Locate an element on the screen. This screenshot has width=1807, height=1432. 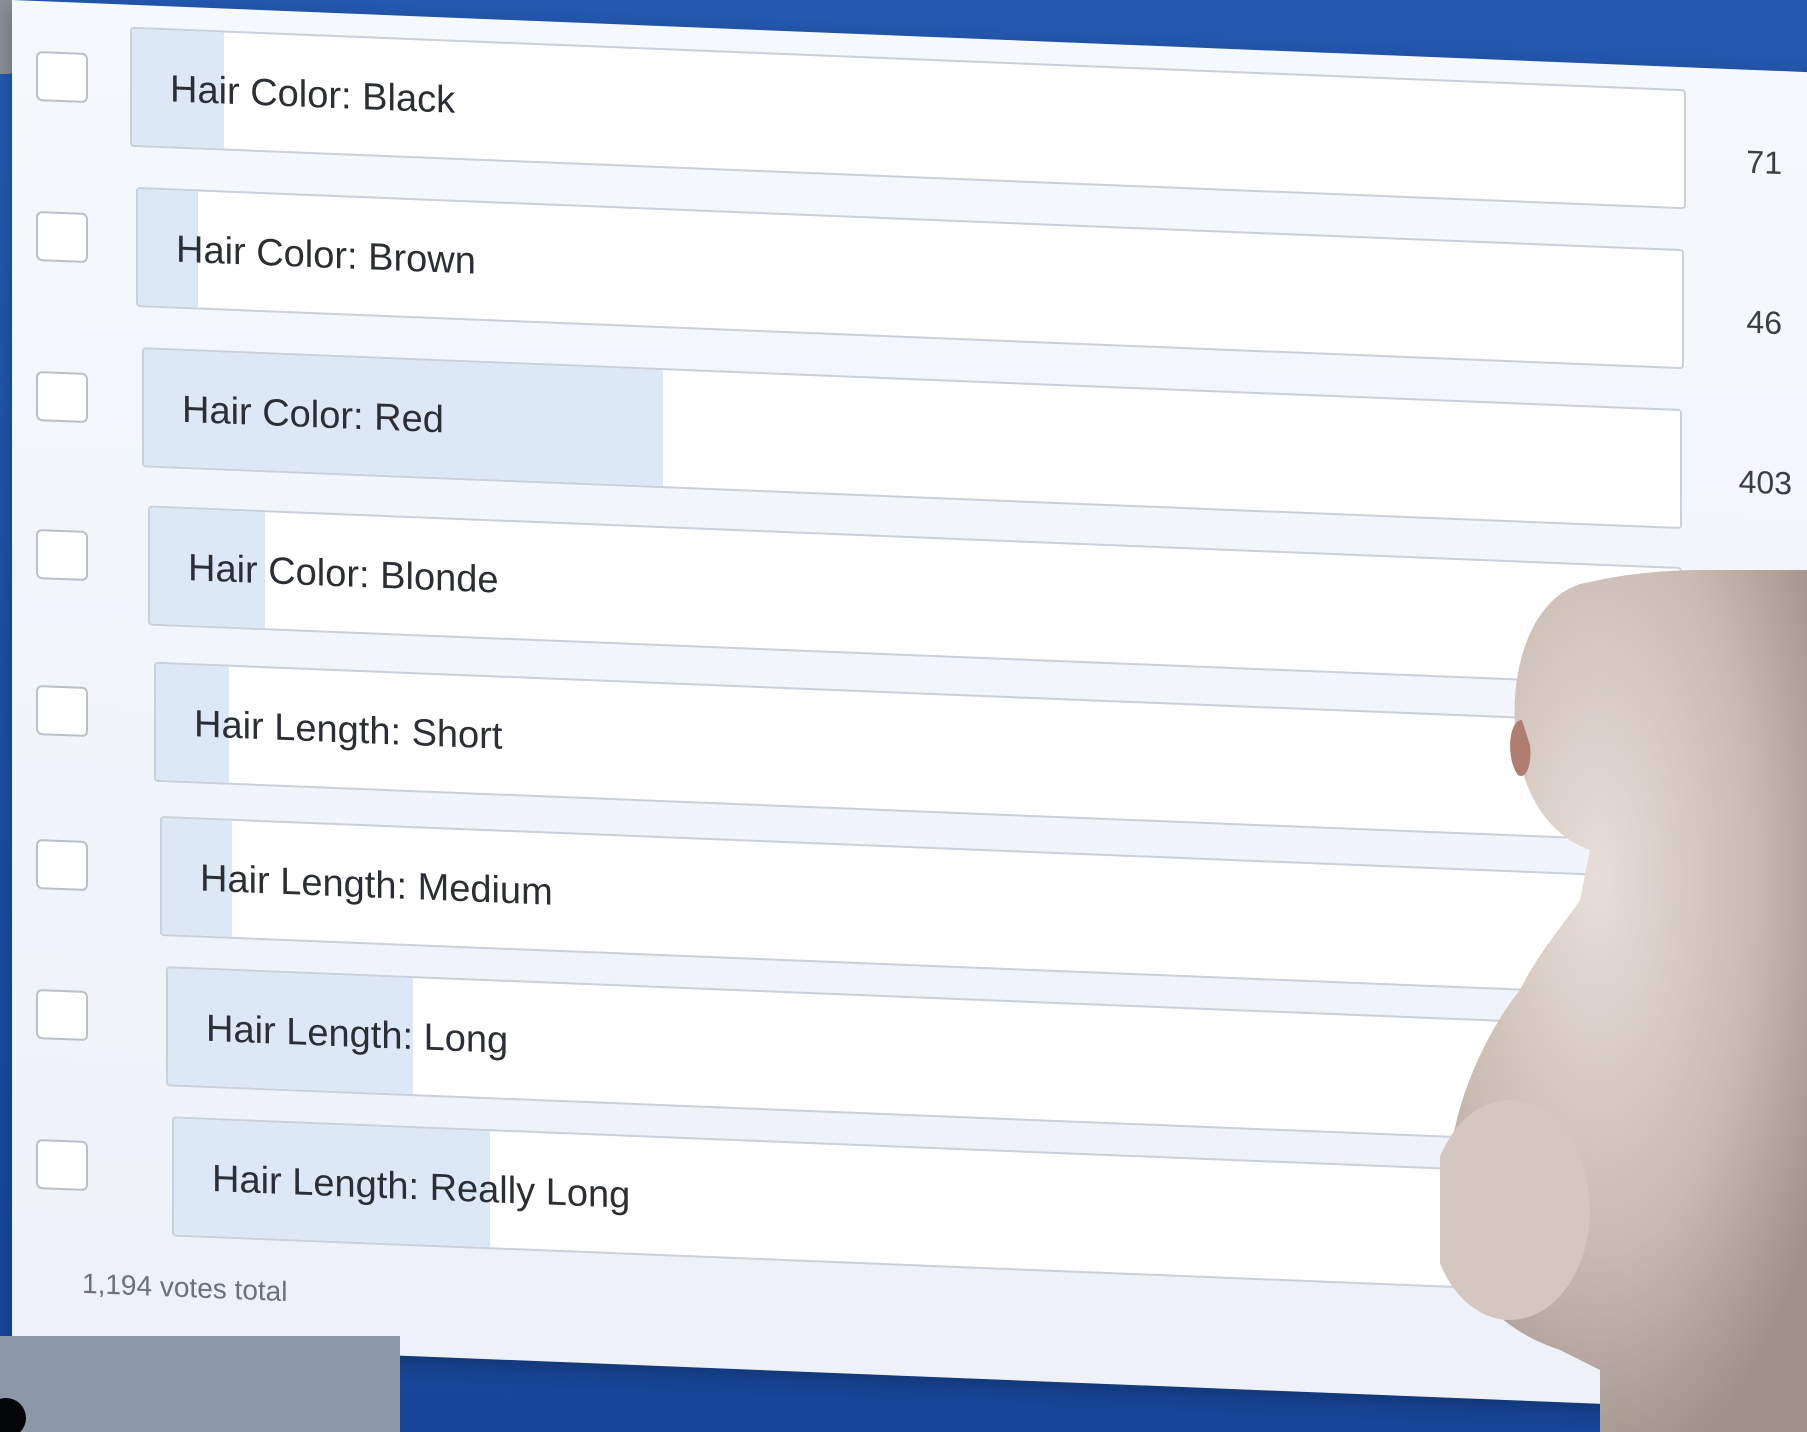
viewer-figure is located at coordinates (1623, 1001).